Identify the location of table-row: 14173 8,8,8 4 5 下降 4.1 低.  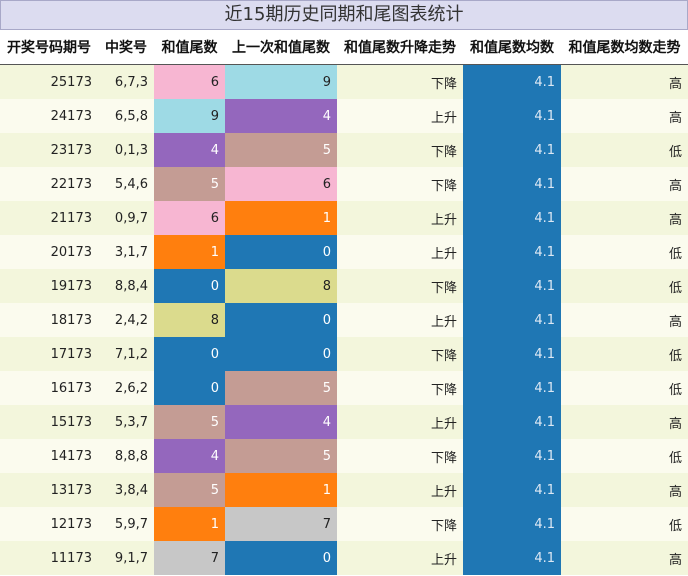
(344, 456).